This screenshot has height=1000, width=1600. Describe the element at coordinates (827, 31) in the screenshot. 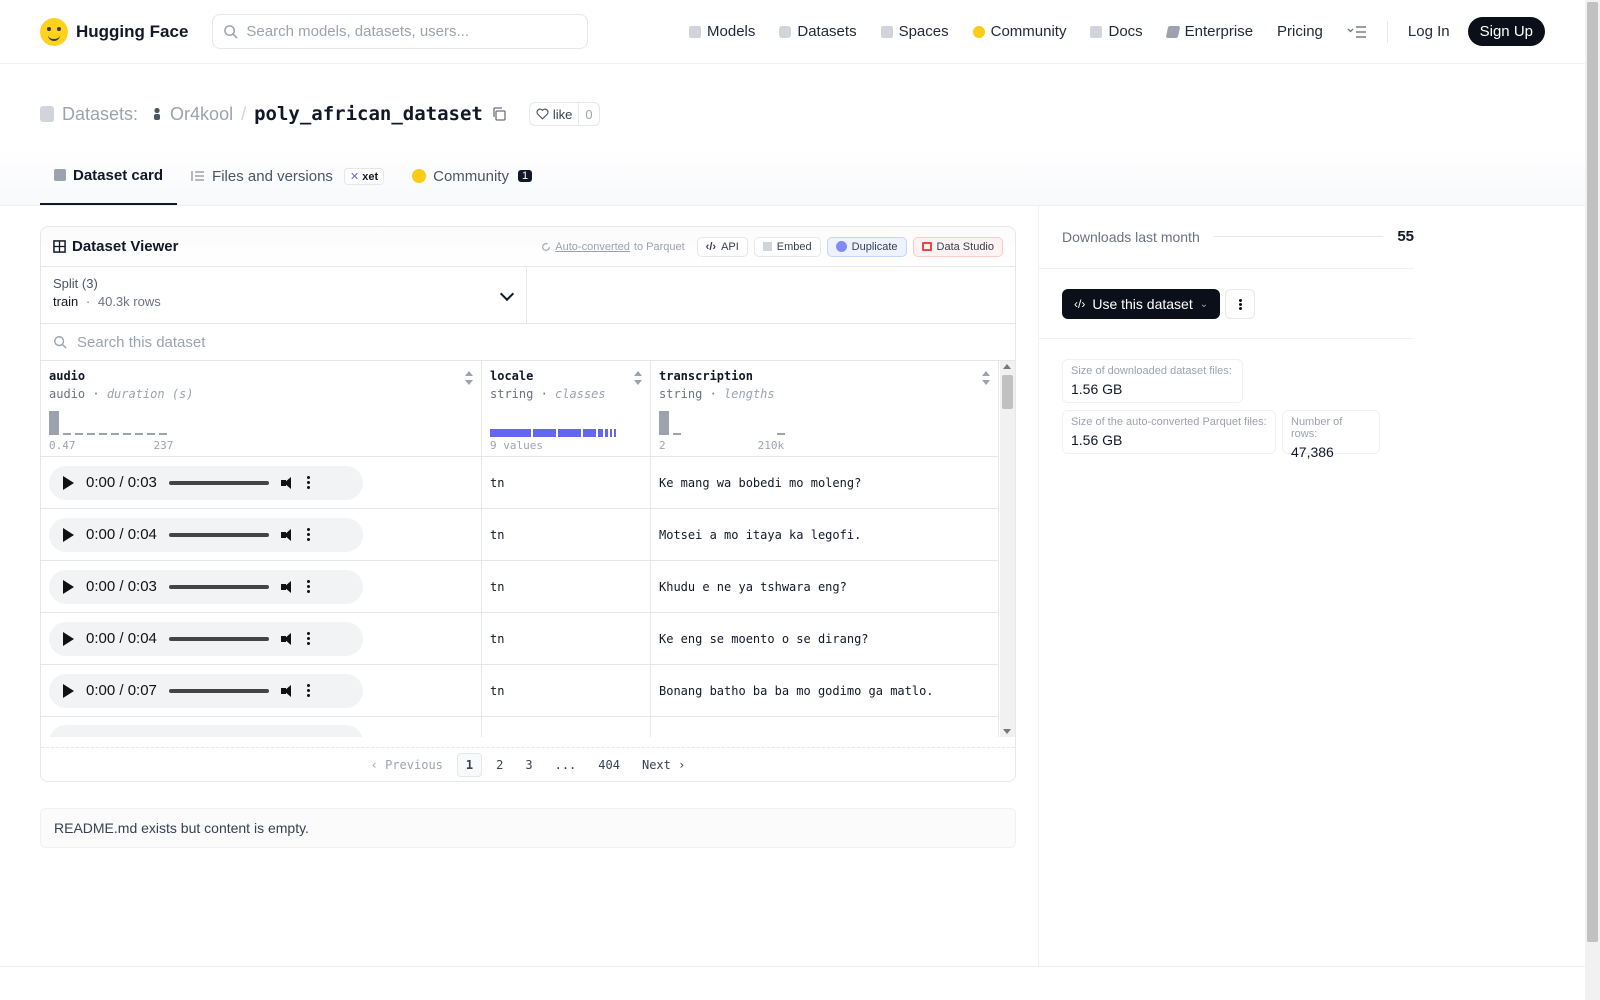

I see `nav-datasets-label: Datasets` at that location.